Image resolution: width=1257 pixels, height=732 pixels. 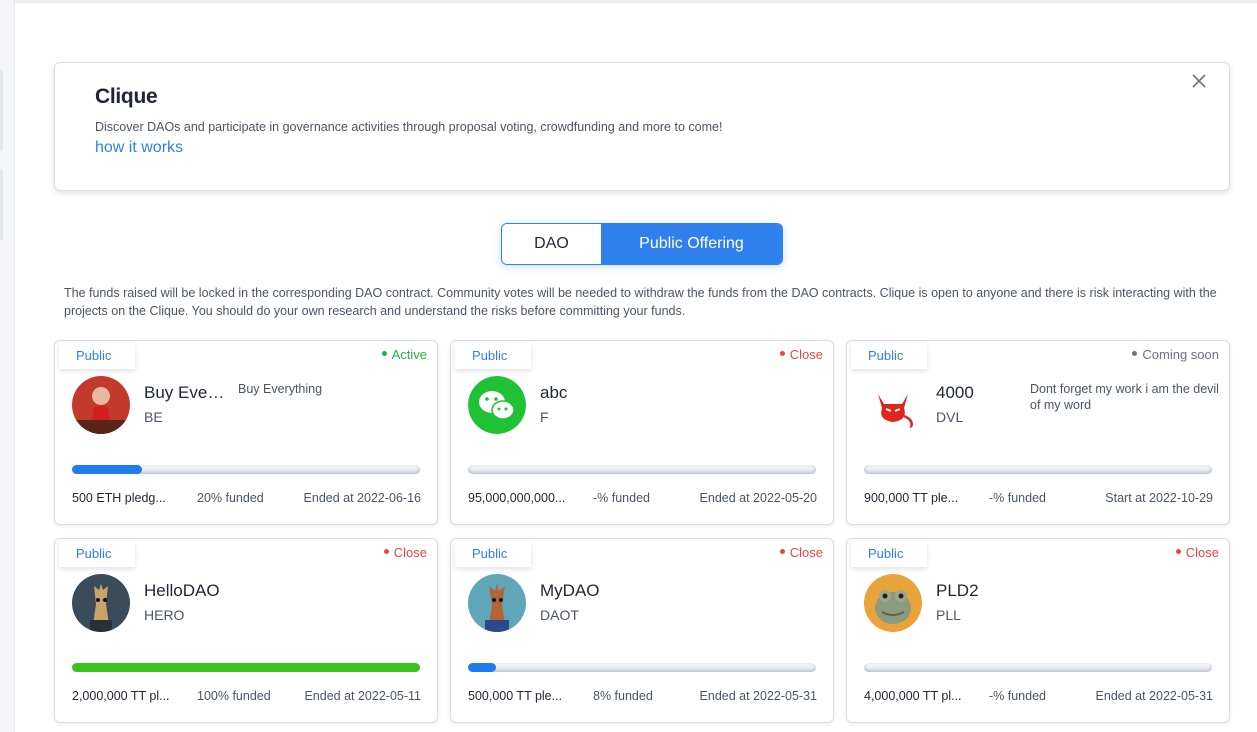 What do you see at coordinates (1199, 81) in the screenshot?
I see `close-icon` at bounding box center [1199, 81].